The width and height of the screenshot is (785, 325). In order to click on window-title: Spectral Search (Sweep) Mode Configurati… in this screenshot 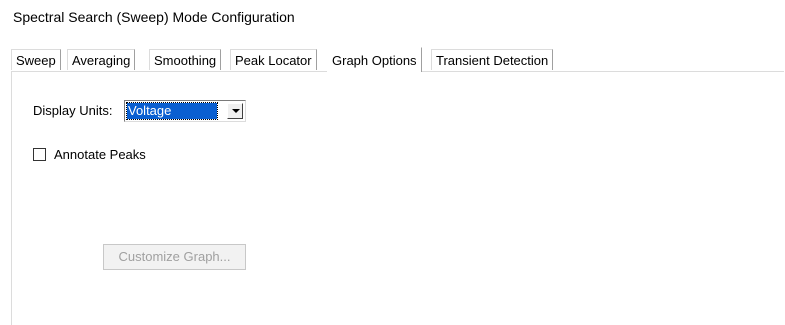, I will do `click(154, 17)`.